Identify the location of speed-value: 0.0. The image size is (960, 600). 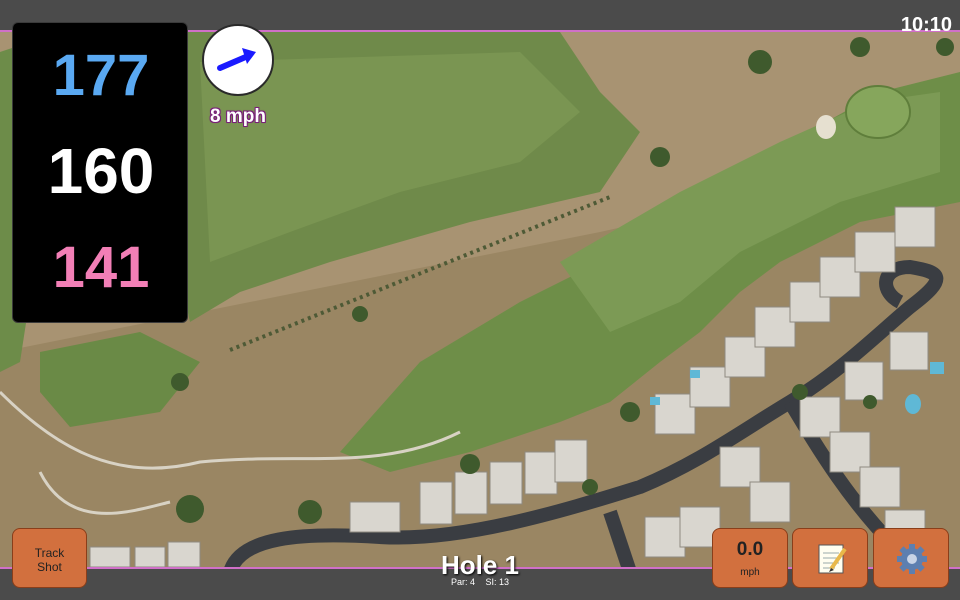
(750, 549).